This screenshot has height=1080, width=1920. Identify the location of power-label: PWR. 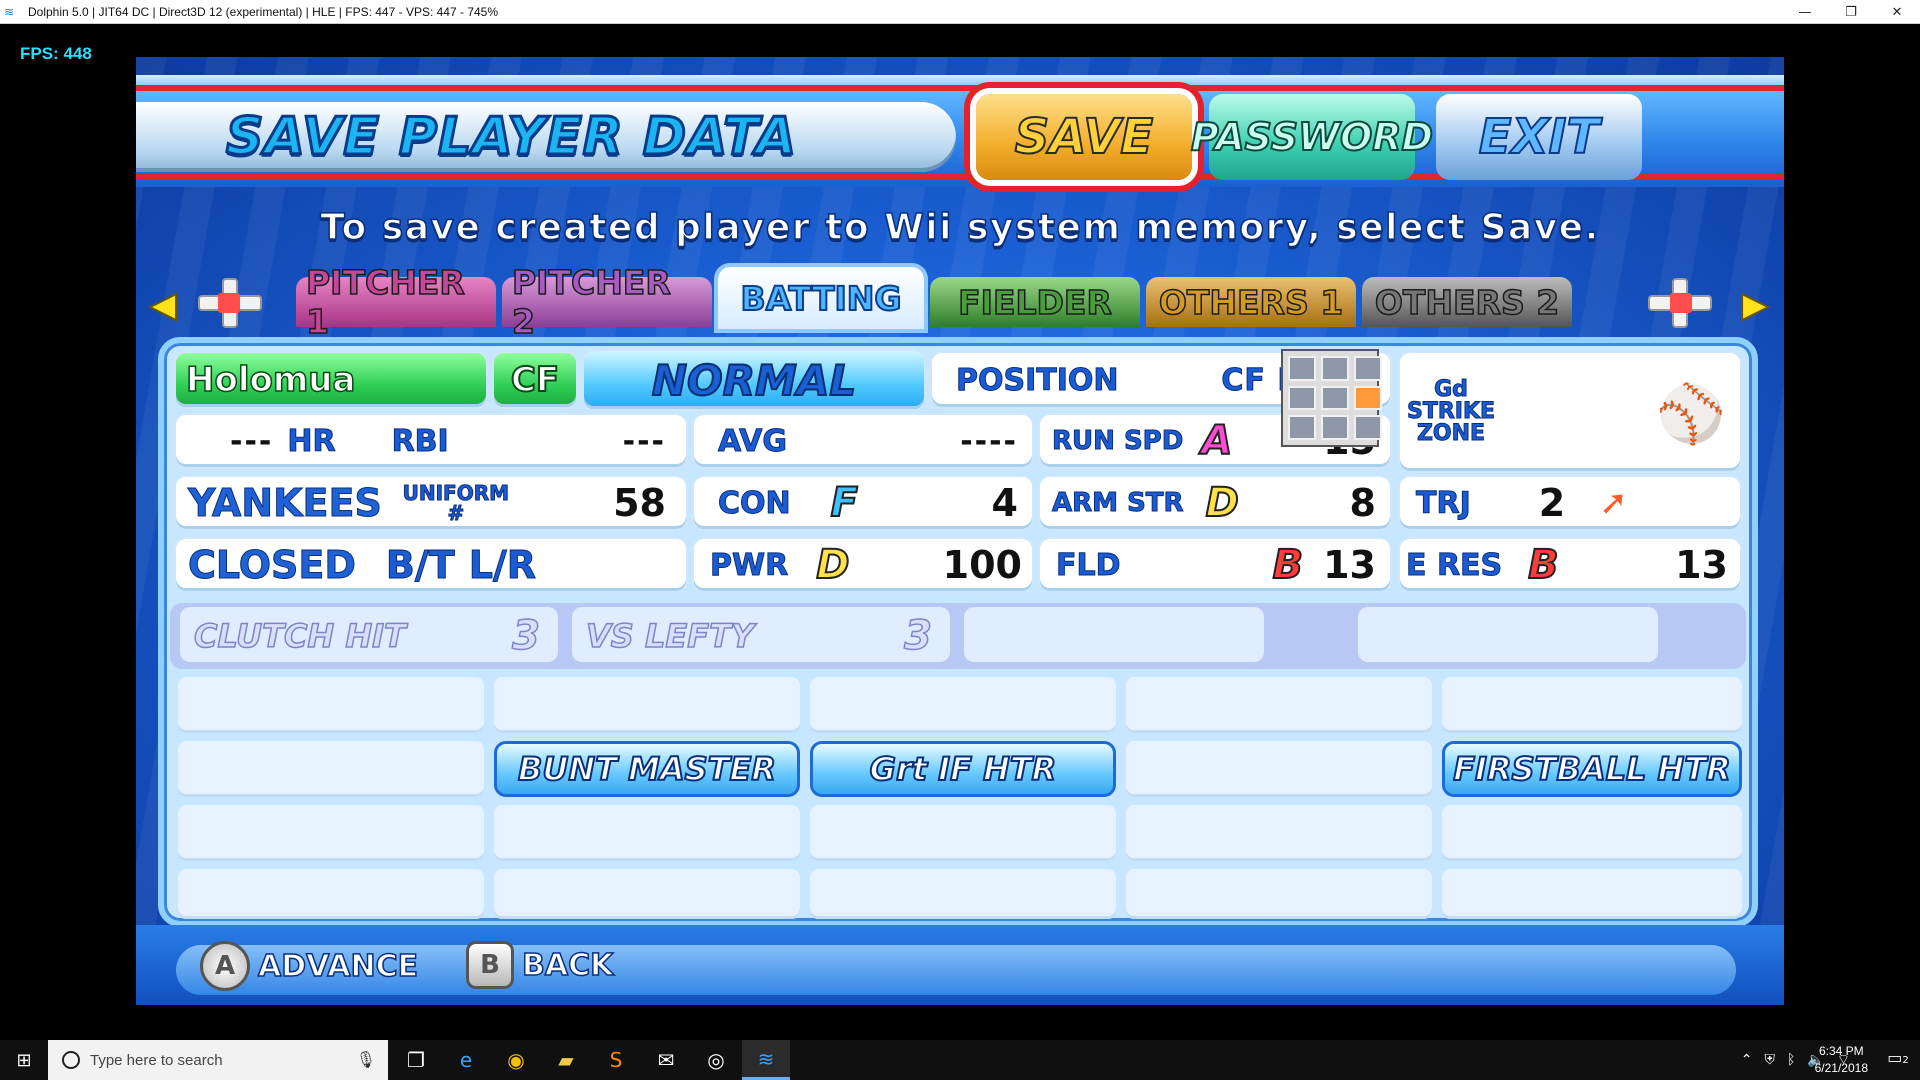
(749, 565).